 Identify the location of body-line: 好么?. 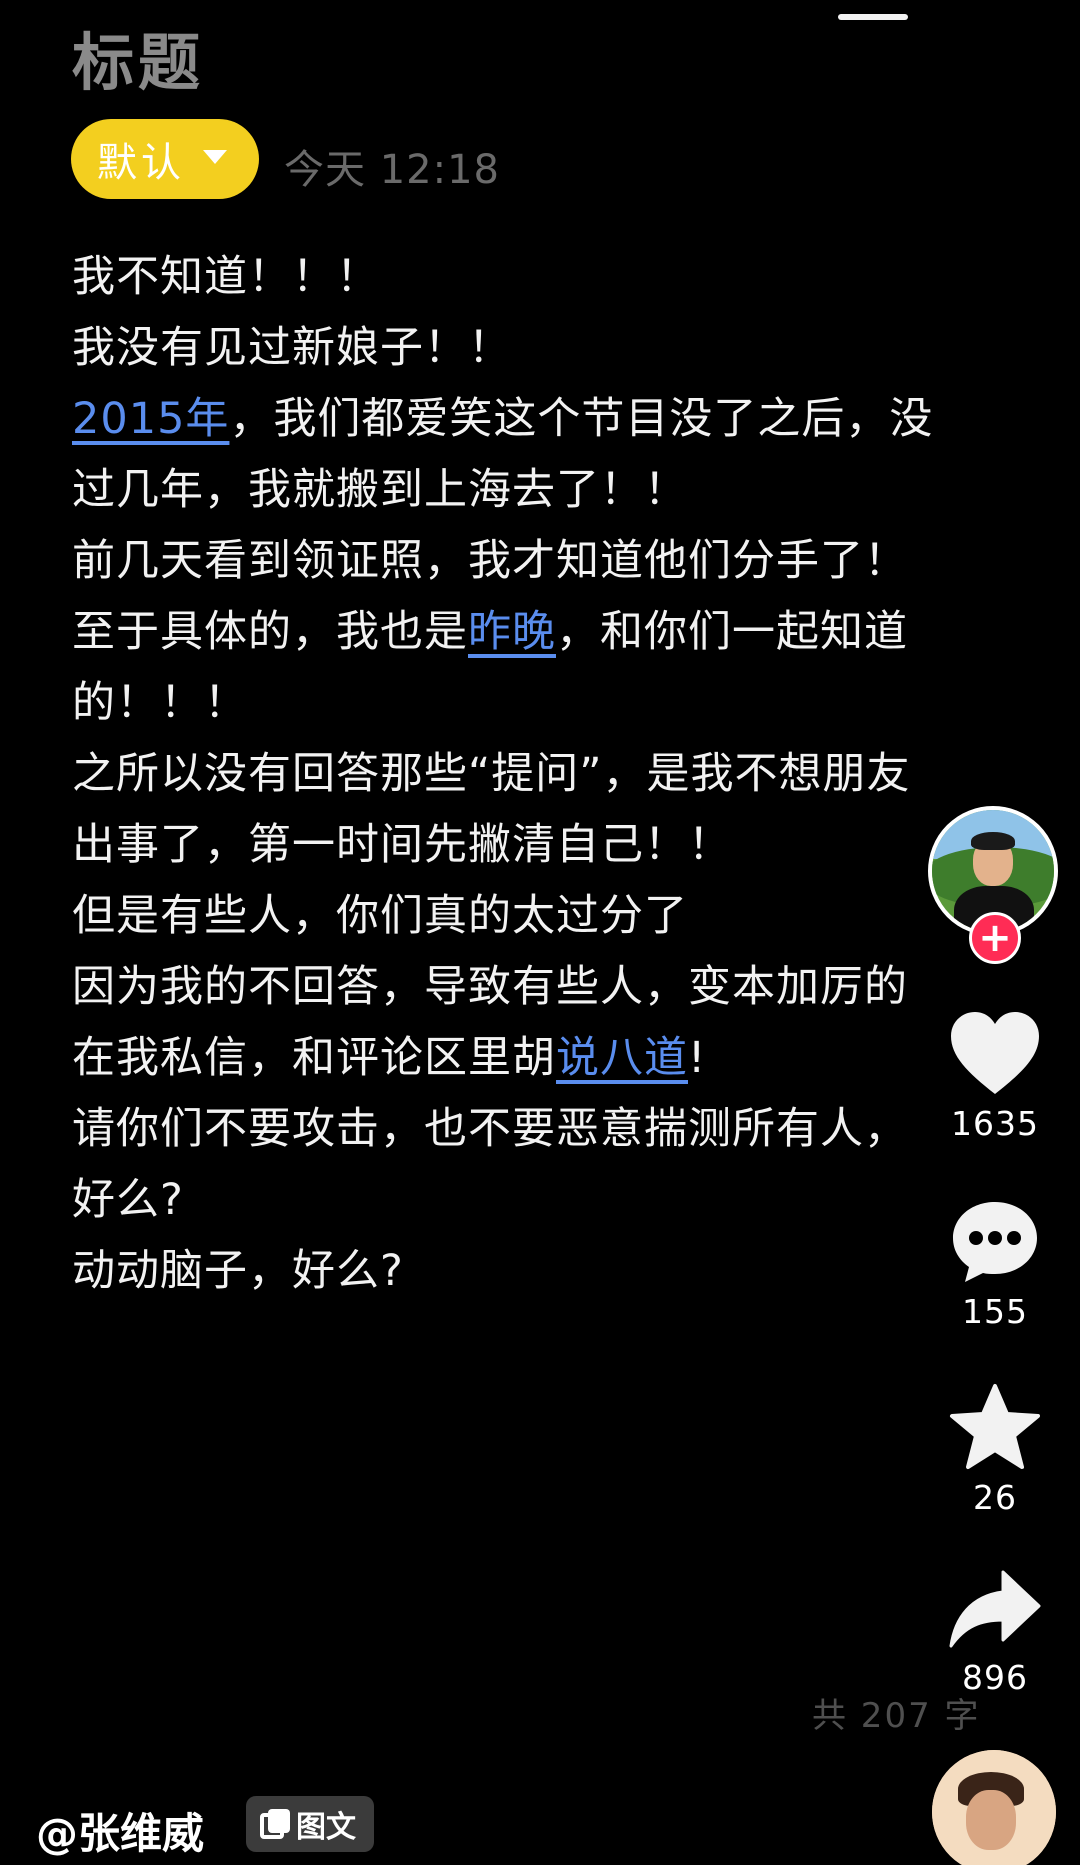
(532, 1200).